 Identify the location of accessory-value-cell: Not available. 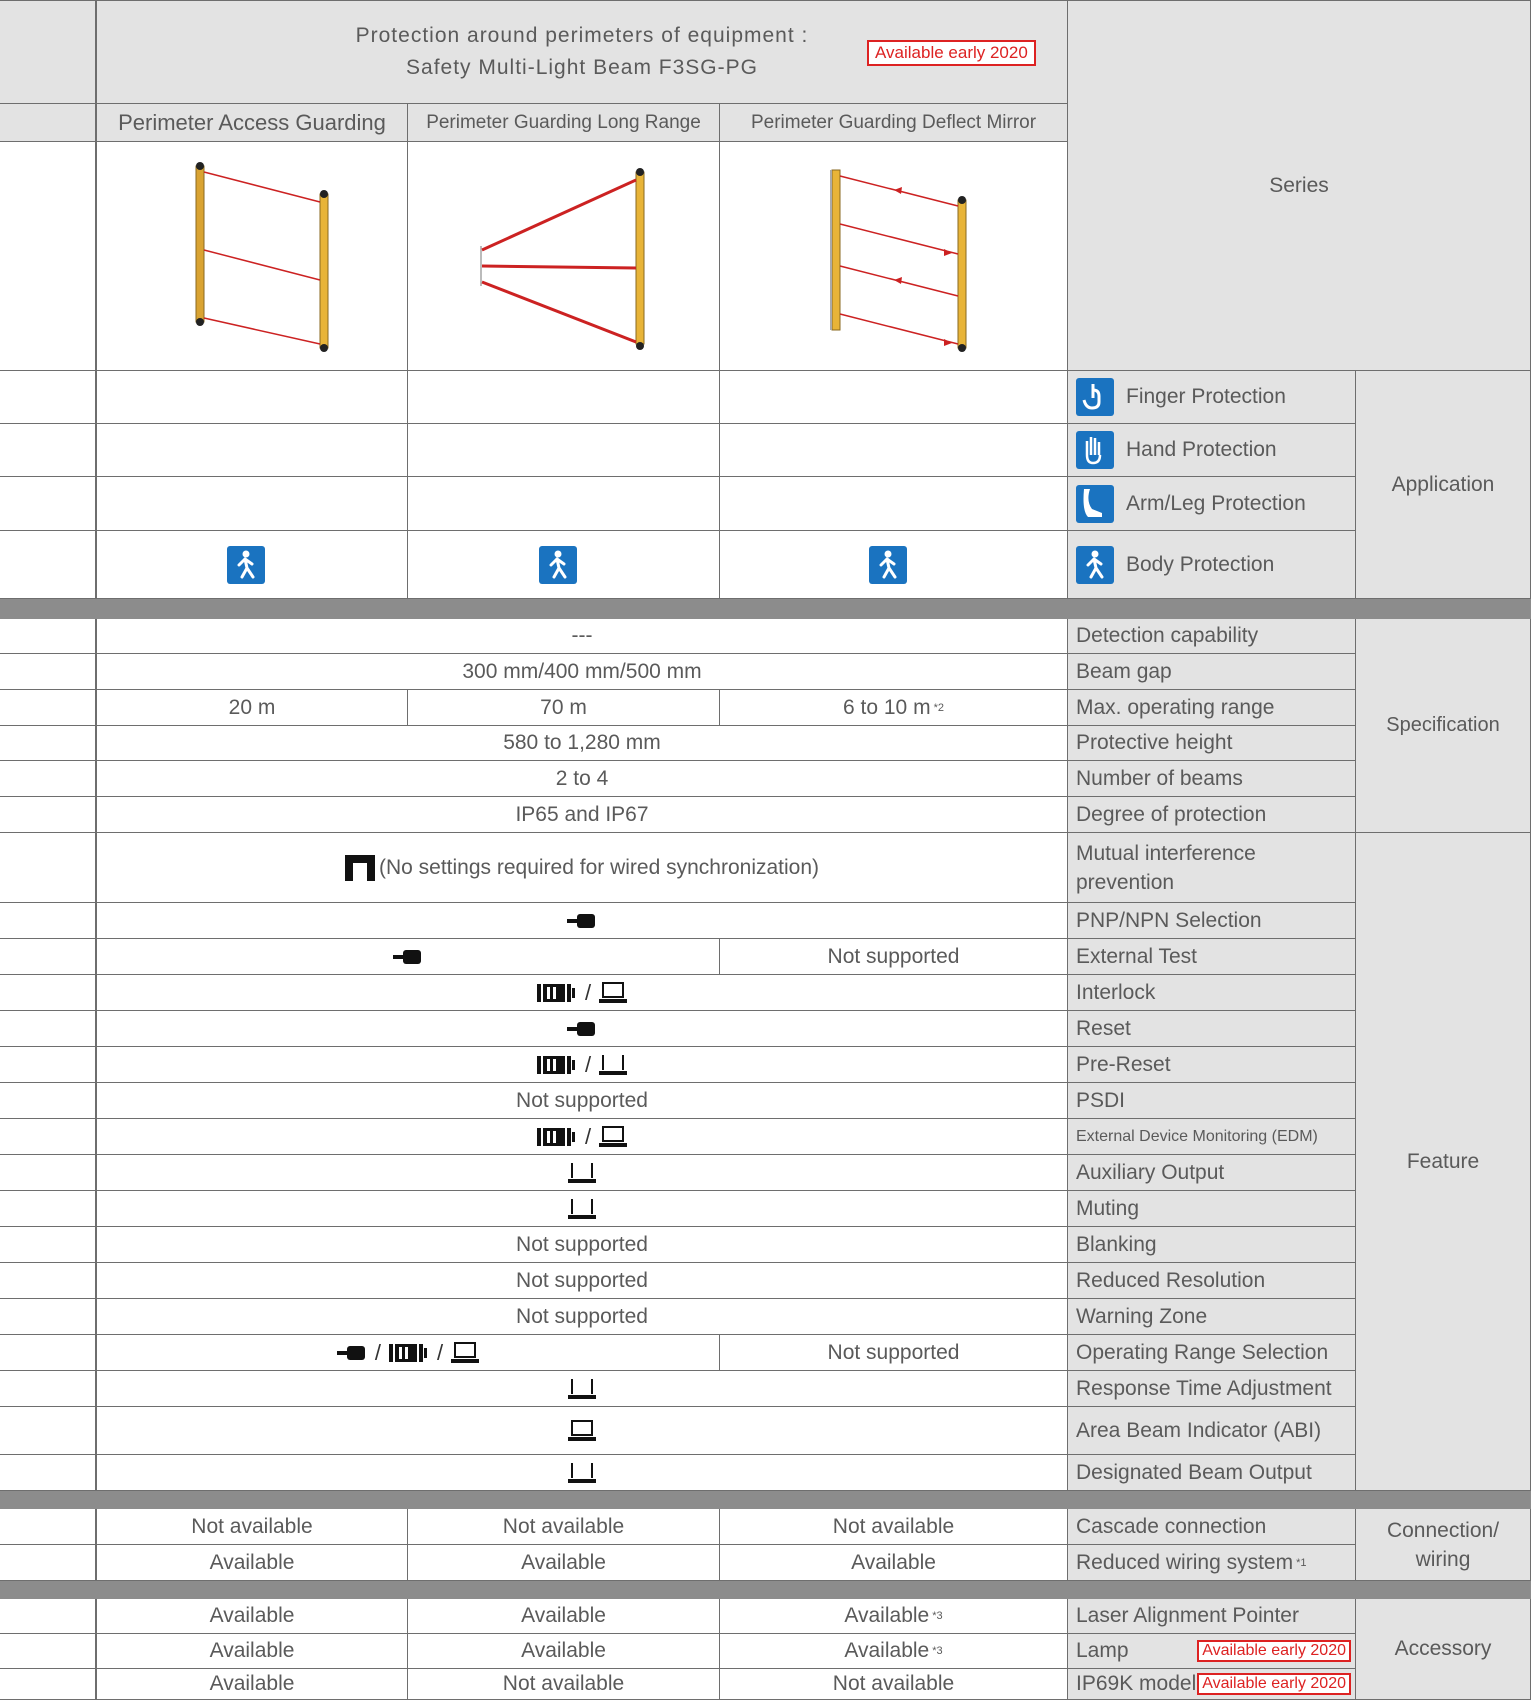
(894, 1684).